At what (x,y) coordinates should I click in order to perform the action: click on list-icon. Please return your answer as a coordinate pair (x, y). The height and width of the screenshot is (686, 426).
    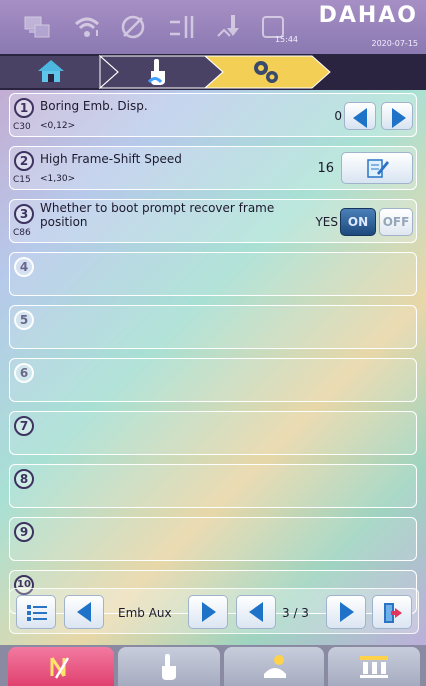
    Looking at the image, I should click on (37, 613).